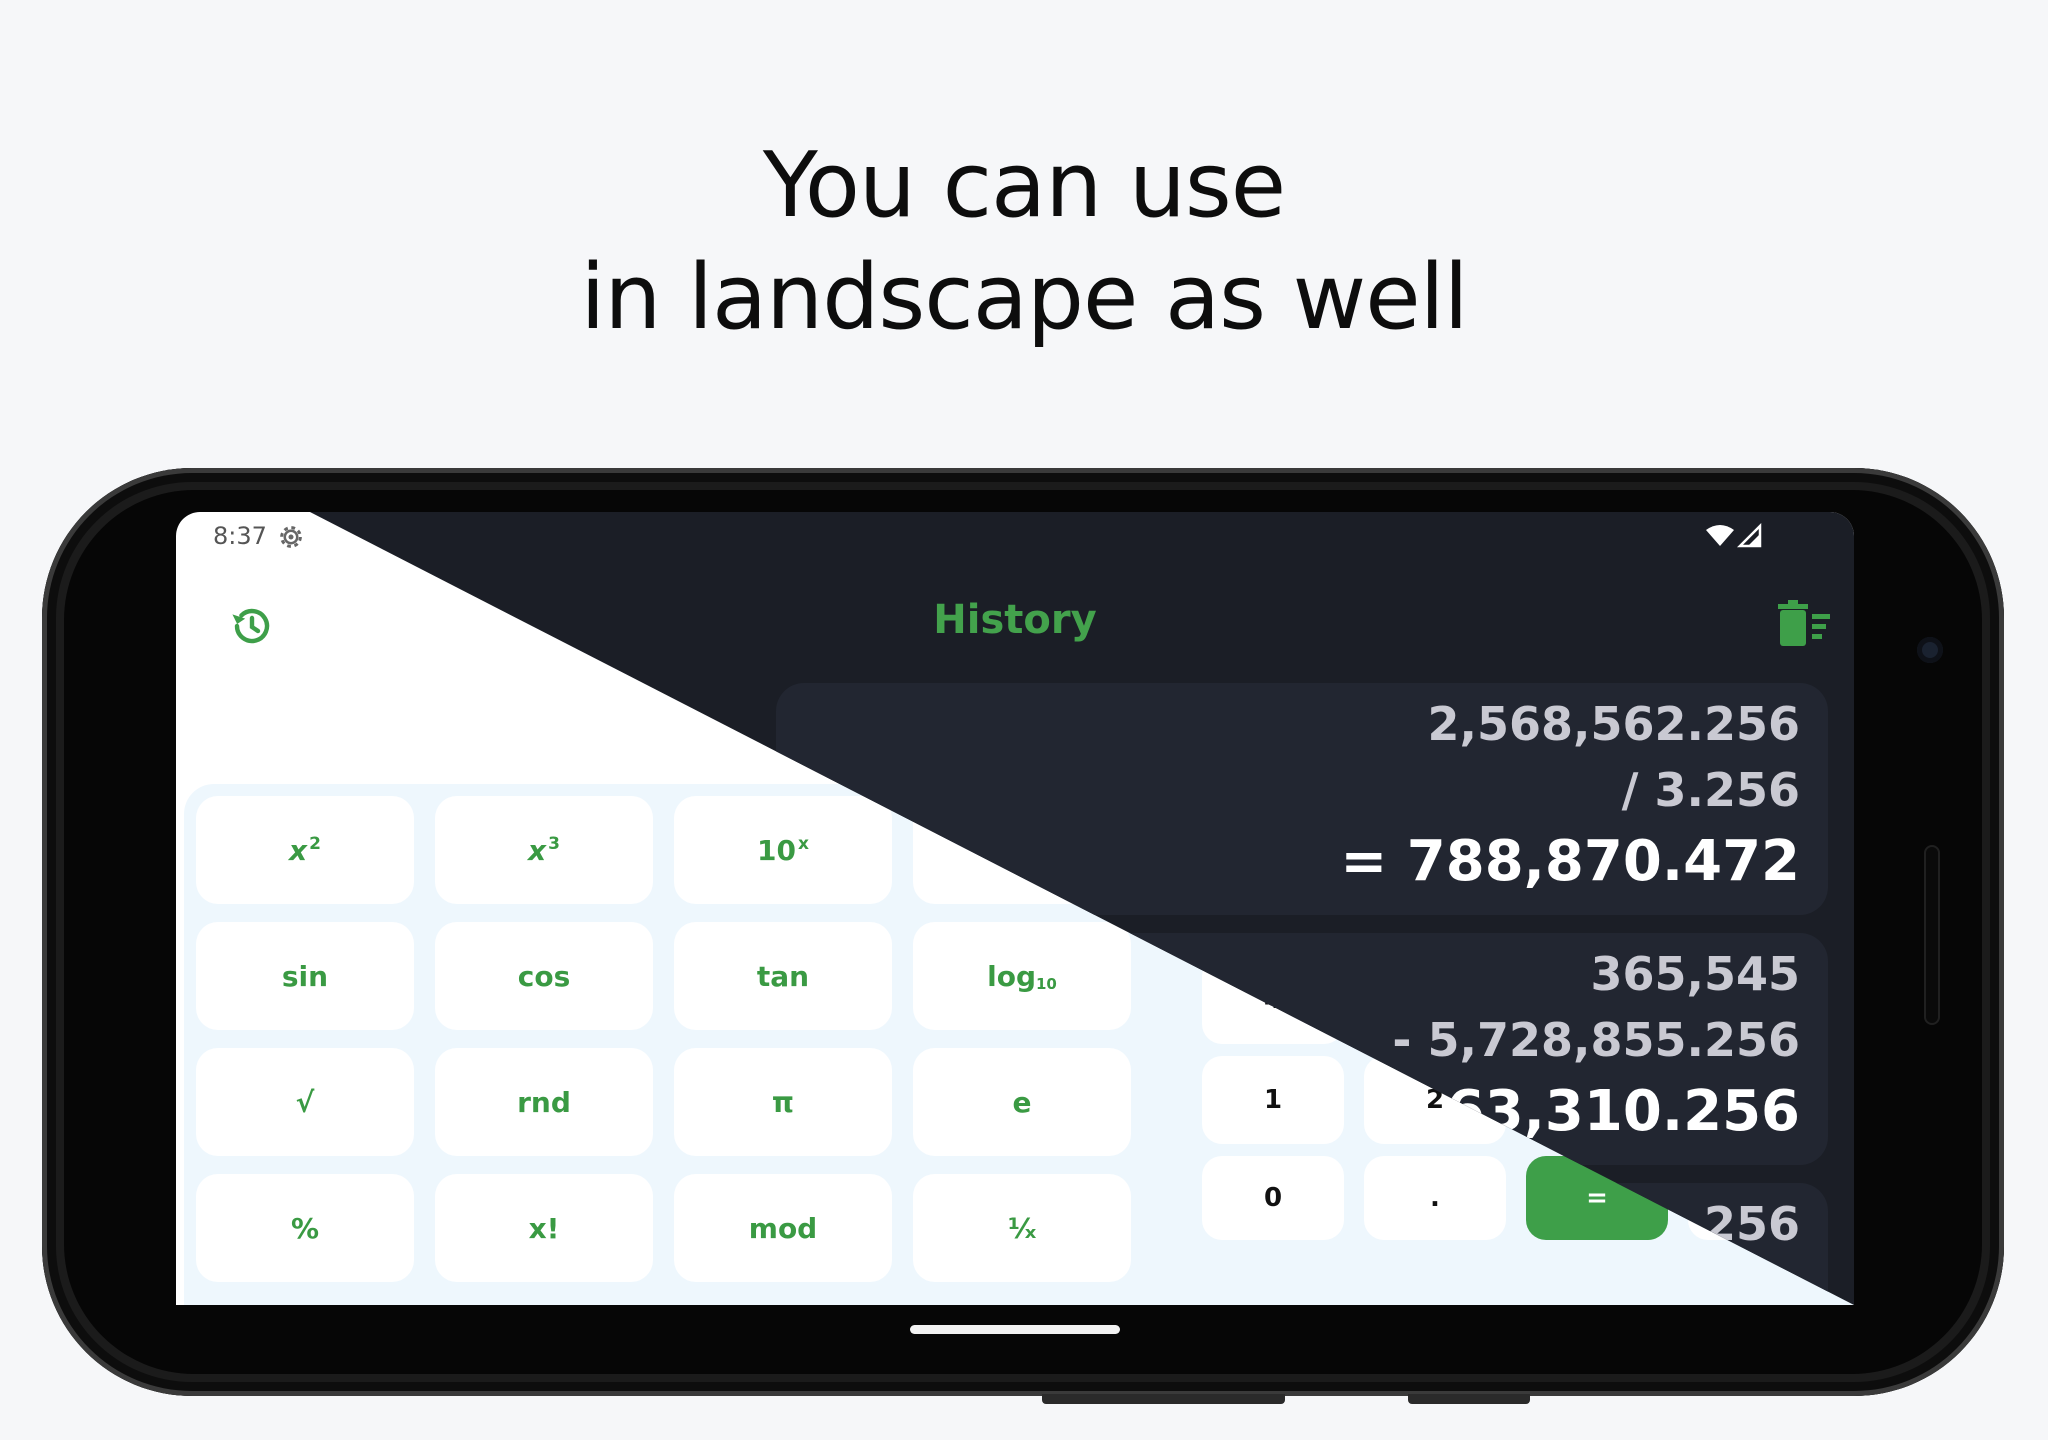 This screenshot has width=2048, height=1440. Describe the element at coordinates (554, 844) in the screenshot. I see `key-sup: 3` at that location.